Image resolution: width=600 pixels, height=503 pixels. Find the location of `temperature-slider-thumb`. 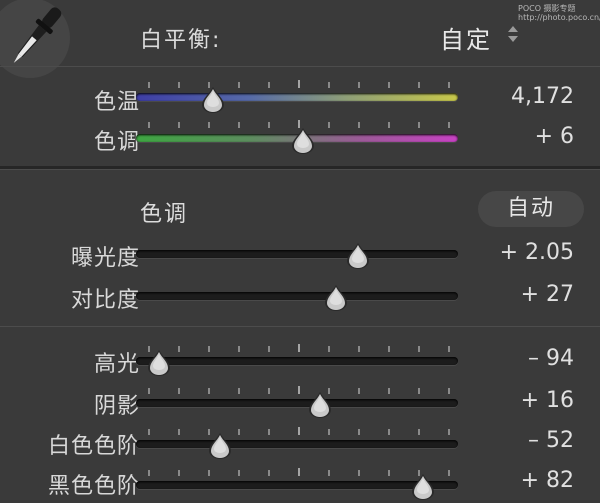

temperature-slider-thumb is located at coordinates (213, 100).